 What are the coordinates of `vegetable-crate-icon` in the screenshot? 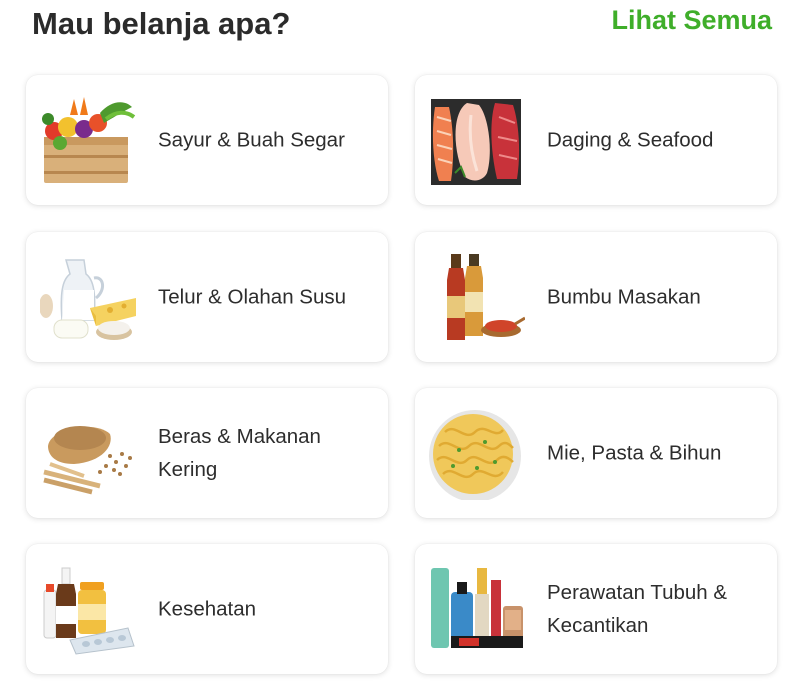 It's located at (88, 140).